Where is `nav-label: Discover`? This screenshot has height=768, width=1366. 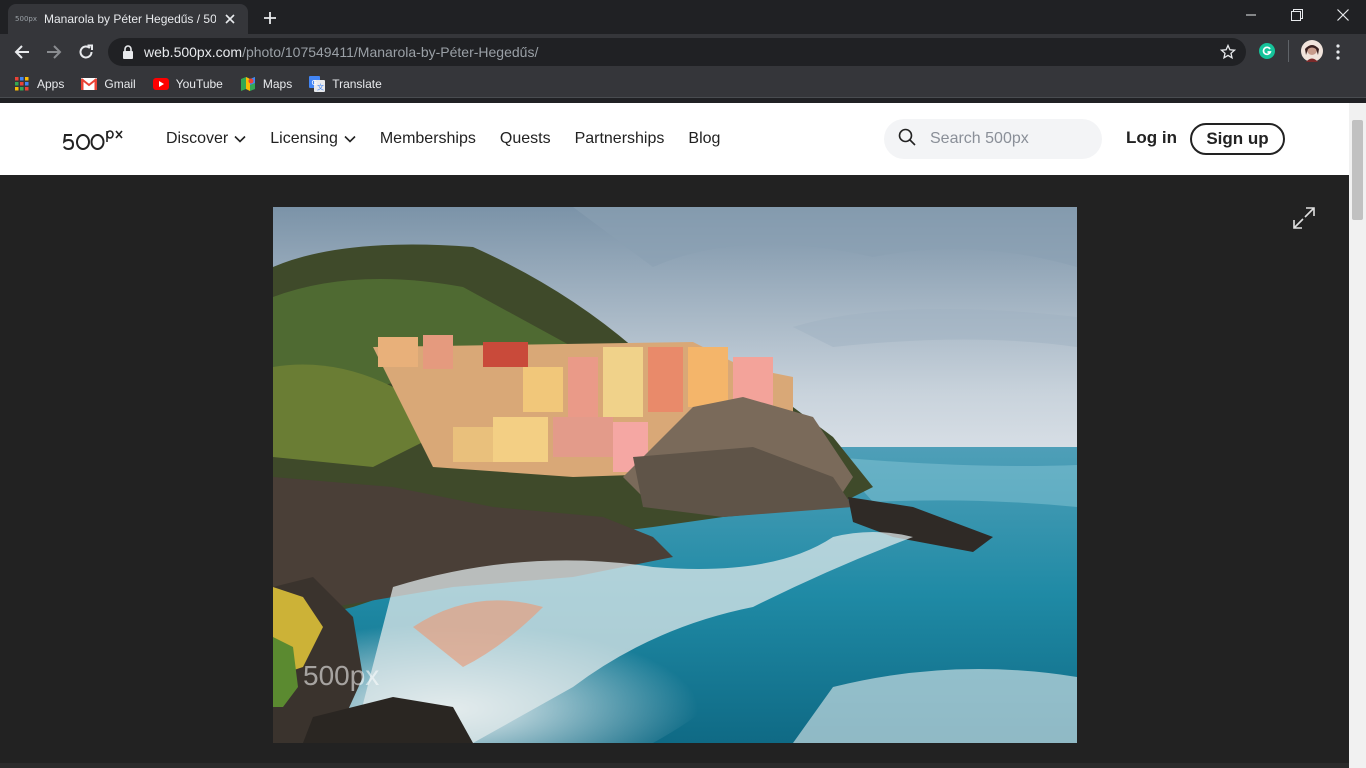 nav-label: Discover is located at coordinates (197, 138).